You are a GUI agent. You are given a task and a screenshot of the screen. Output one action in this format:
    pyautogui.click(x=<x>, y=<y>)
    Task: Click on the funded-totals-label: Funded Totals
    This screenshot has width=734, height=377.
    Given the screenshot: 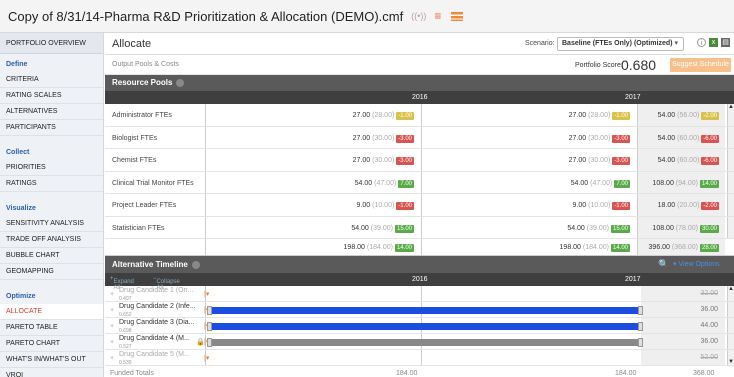 What is the action you would take?
    pyautogui.click(x=132, y=373)
    